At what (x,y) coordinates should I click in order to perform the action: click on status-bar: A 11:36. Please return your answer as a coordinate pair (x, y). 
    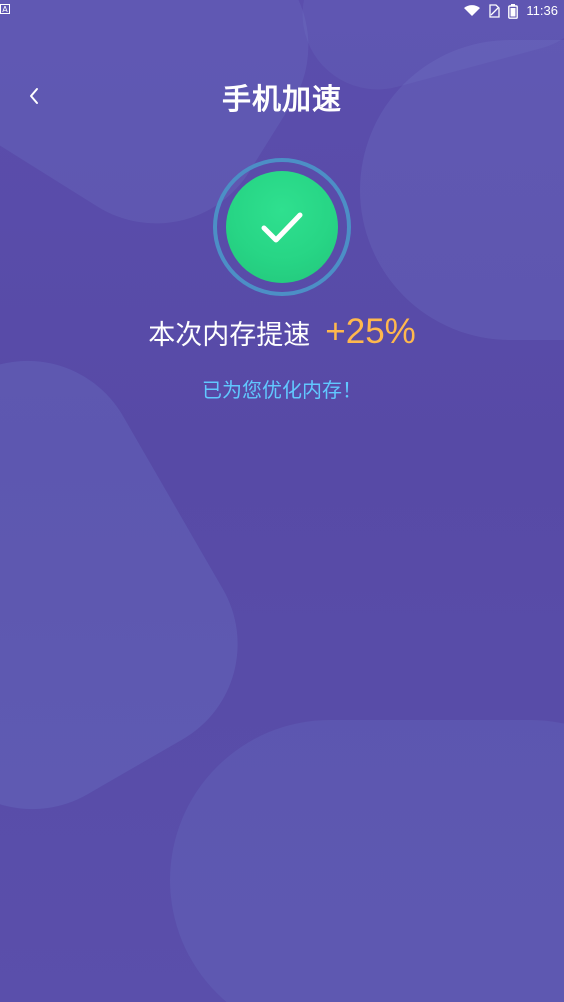
    Looking at the image, I should click on (282, 12).